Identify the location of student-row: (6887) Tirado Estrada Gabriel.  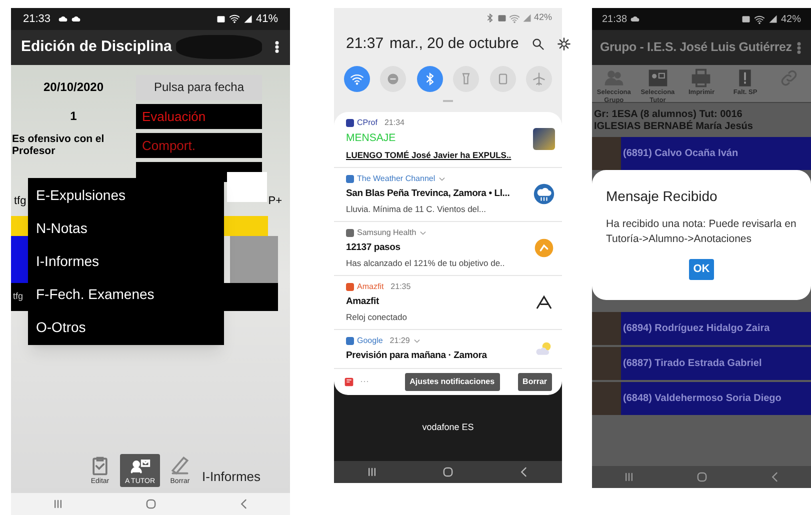
(716, 363).